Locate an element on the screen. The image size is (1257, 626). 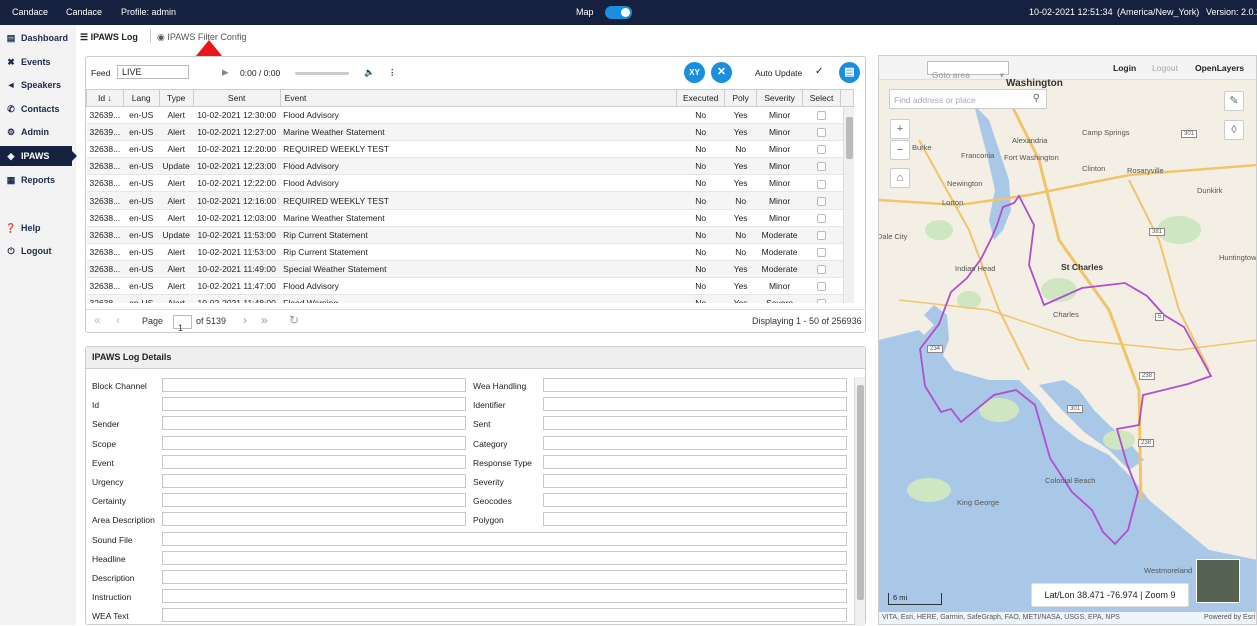
xy-button: XY is located at coordinates (694, 72).